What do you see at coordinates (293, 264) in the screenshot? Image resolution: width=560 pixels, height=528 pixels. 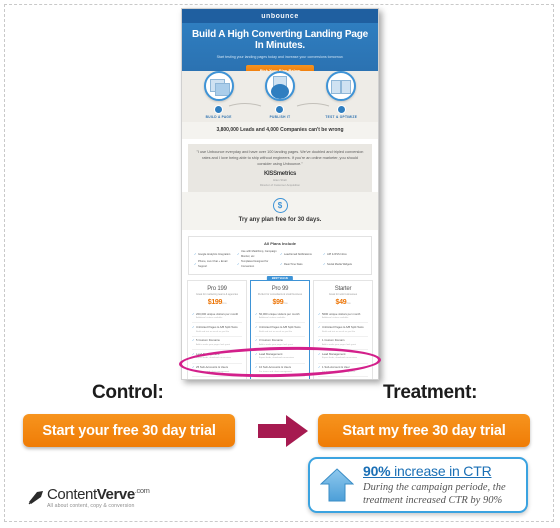 I see `plan-feature-label: Real-Time Stats` at bounding box center [293, 264].